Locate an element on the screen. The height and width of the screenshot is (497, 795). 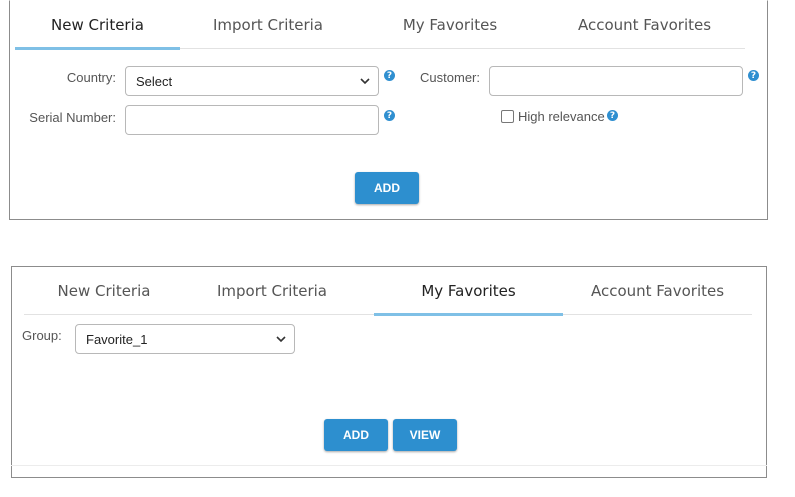
view-favorite-button: VIEW is located at coordinates (425, 435).